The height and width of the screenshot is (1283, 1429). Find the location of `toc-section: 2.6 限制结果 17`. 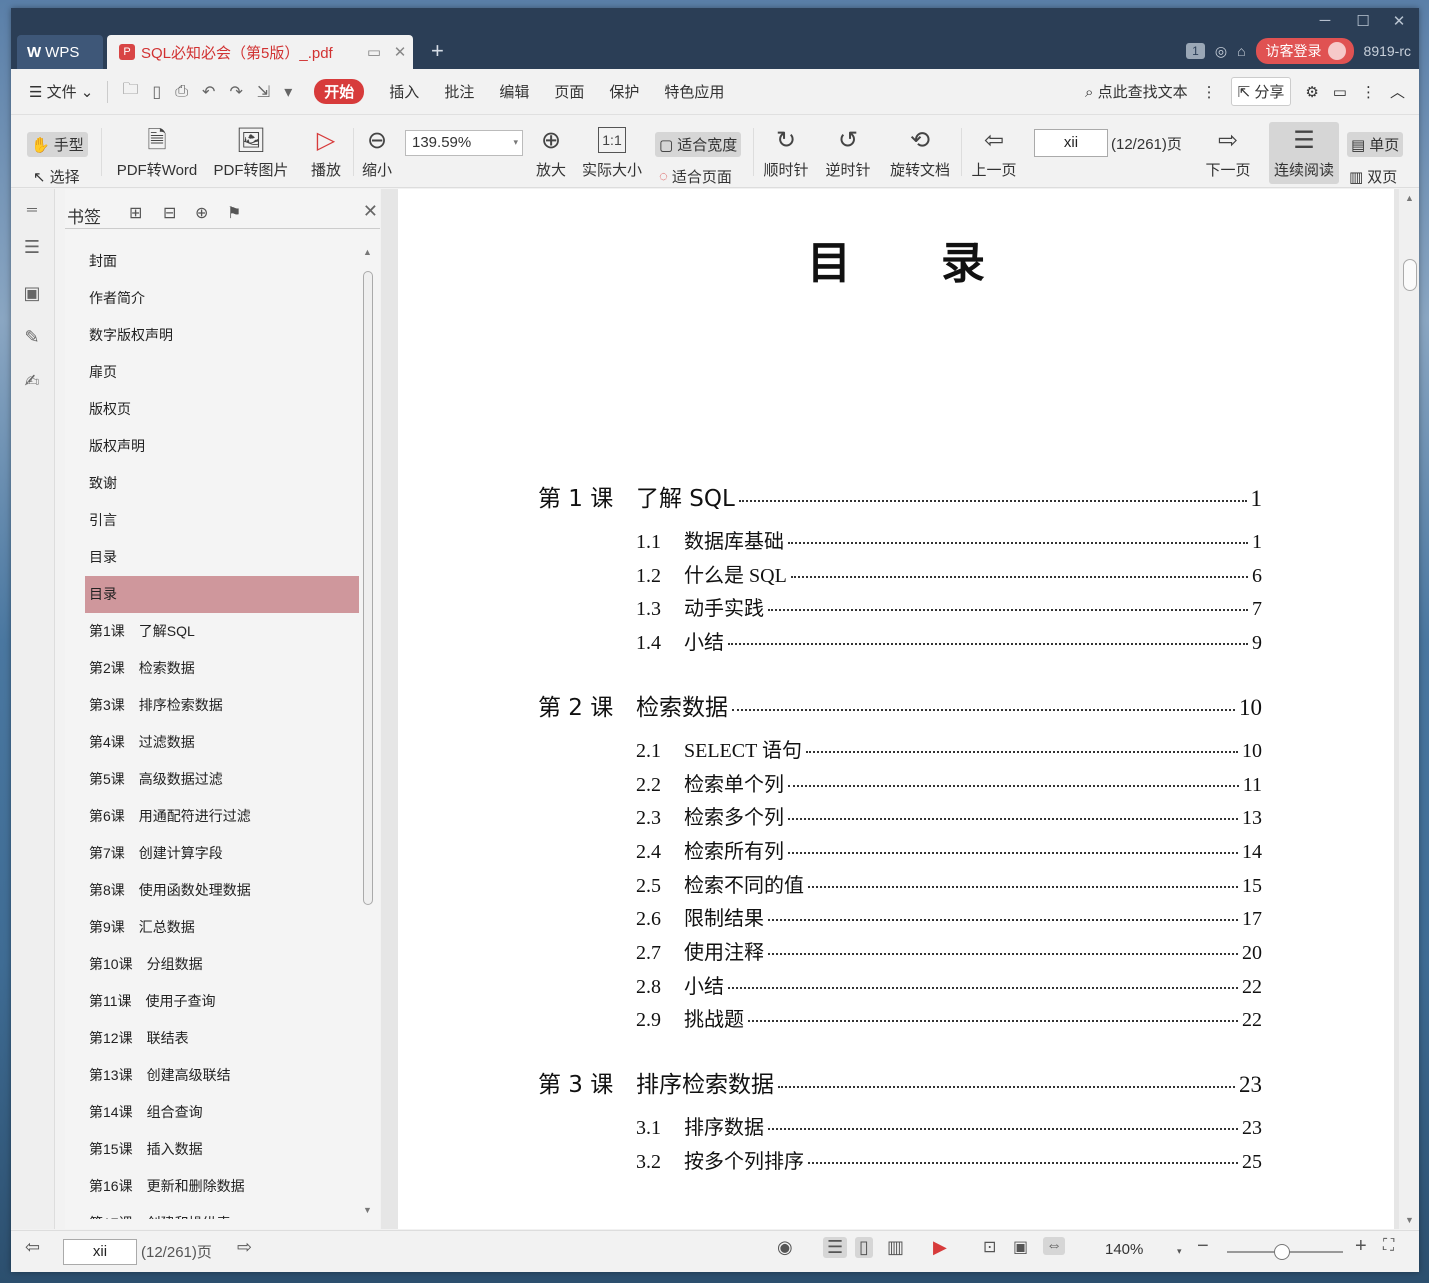

toc-section: 2.6 限制结果 17 is located at coordinates (949, 916).